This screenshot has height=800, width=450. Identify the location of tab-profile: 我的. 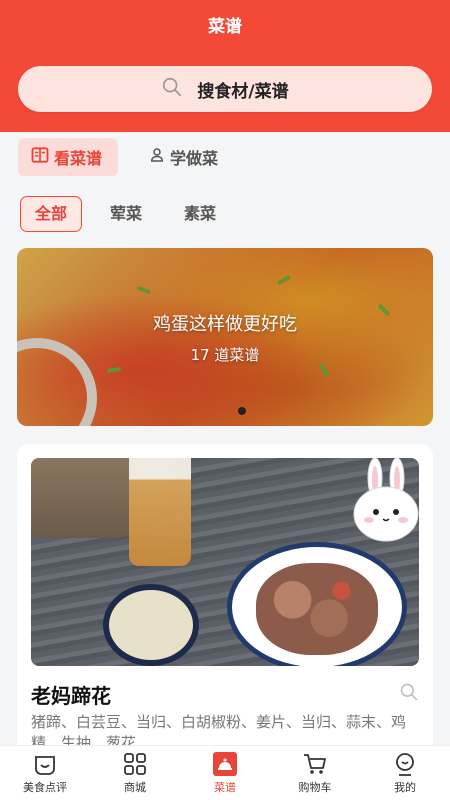
(405, 773).